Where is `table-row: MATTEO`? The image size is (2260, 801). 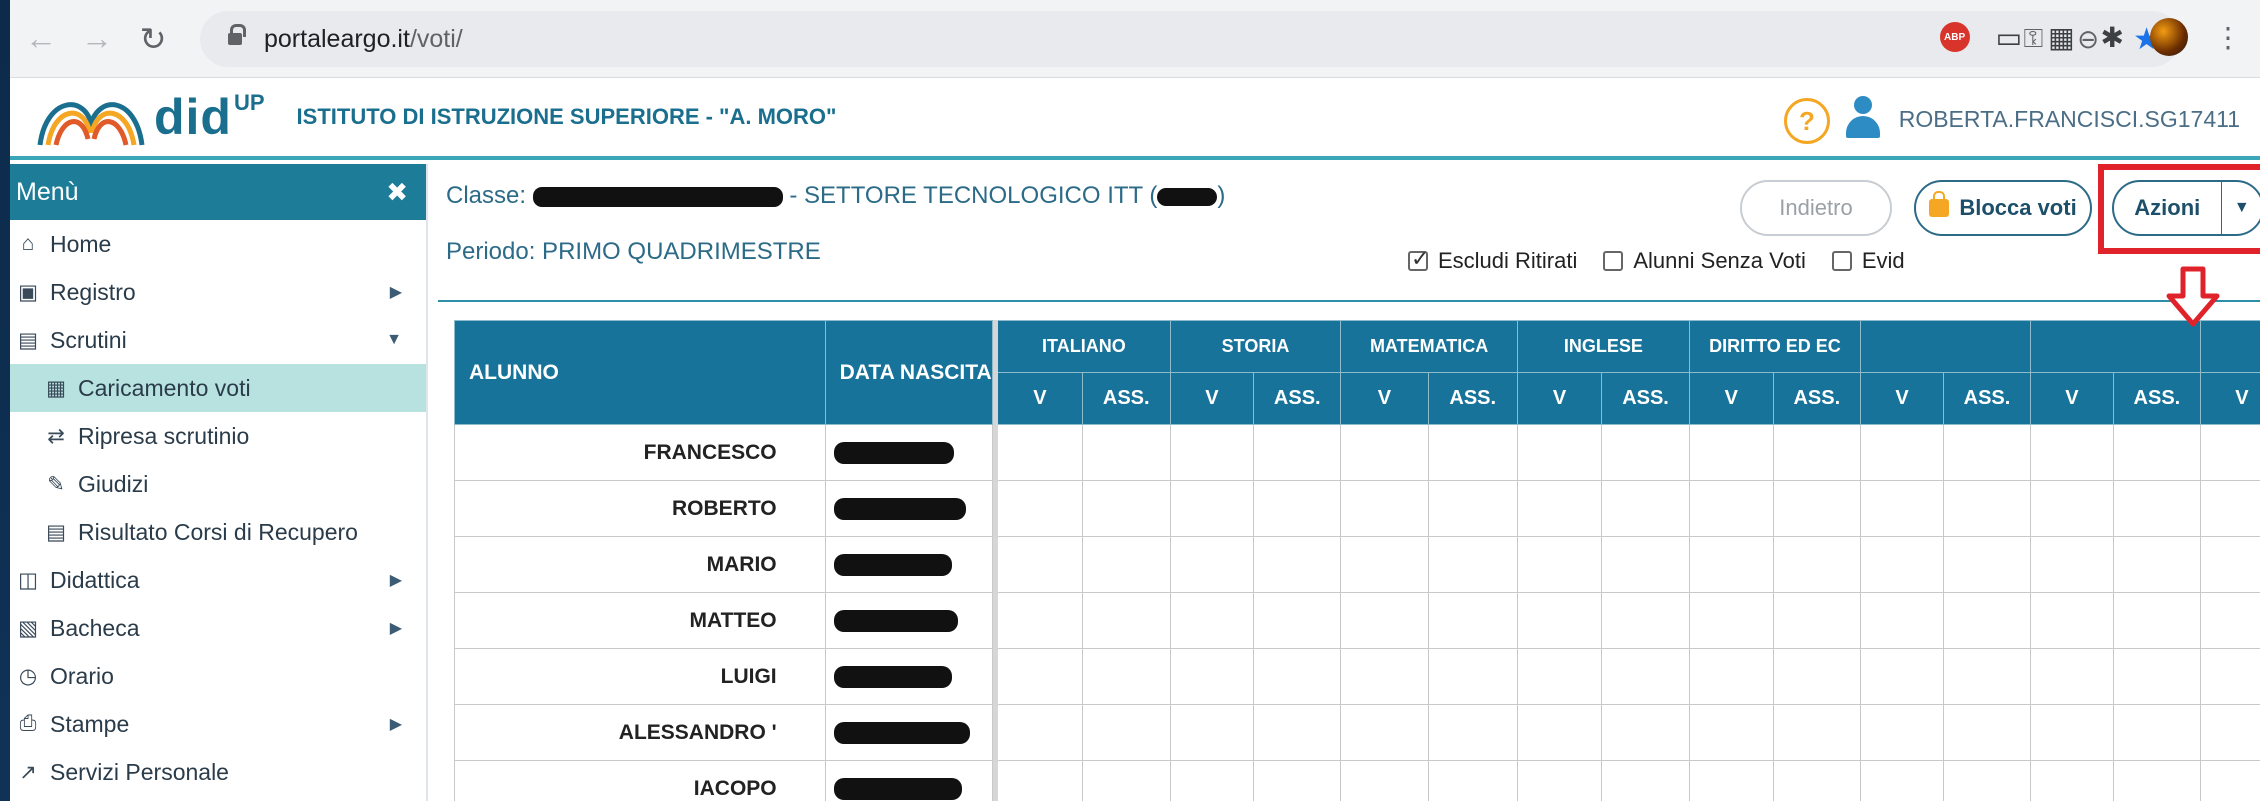 table-row: MATTEO is located at coordinates (1357, 620).